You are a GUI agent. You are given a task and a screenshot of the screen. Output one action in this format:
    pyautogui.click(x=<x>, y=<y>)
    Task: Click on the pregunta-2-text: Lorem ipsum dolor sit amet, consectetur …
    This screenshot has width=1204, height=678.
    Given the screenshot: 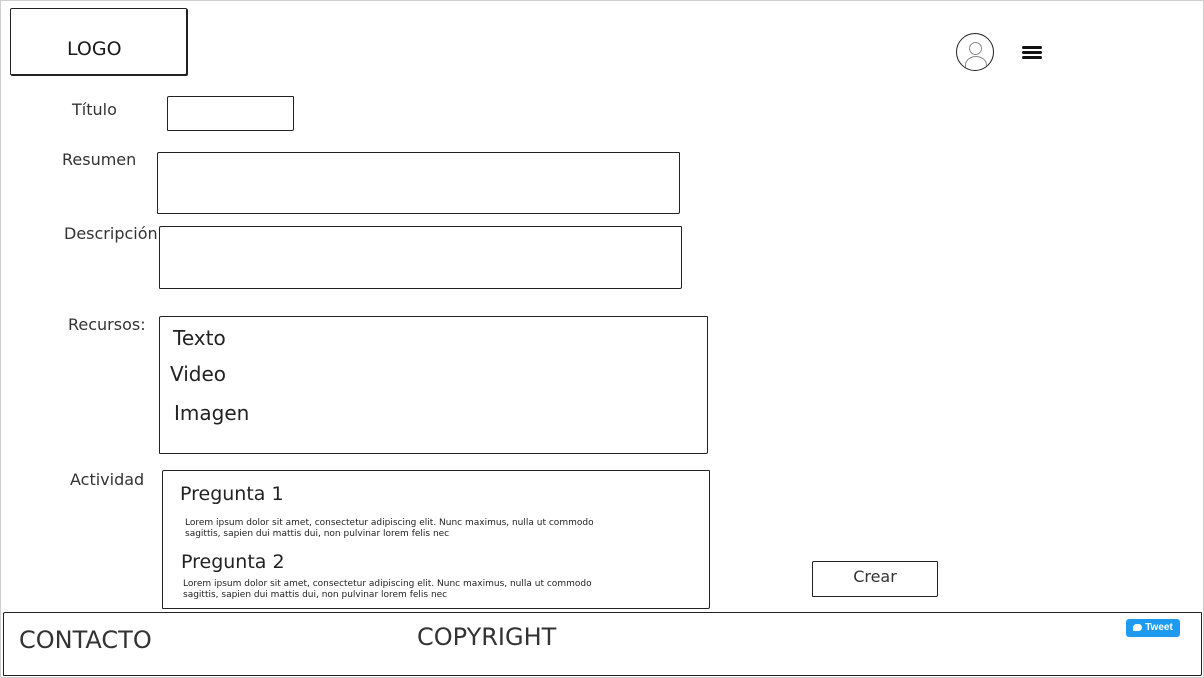 What is the action you would take?
    pyautogui.click(x=387, y=589)
    